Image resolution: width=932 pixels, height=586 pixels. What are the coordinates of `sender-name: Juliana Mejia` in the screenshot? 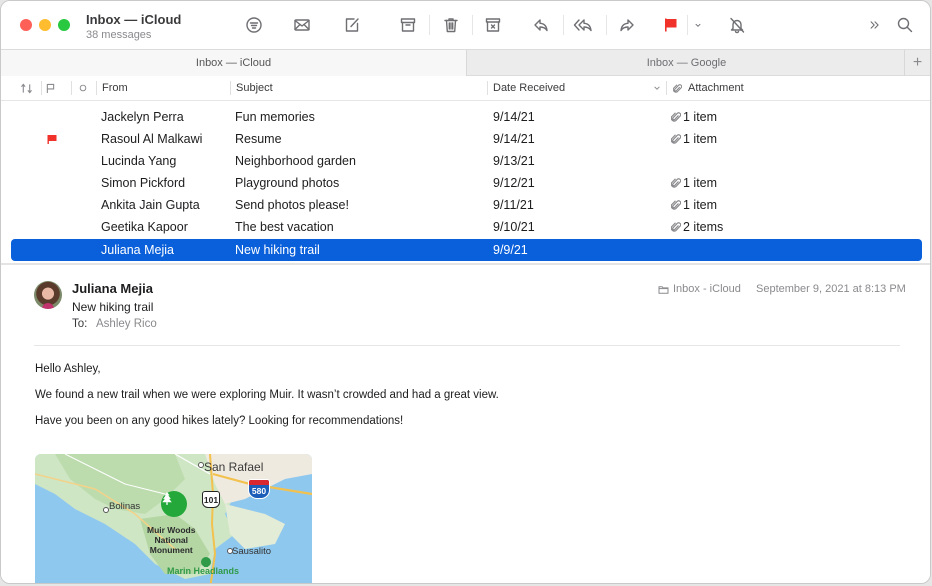 It's located at (112, 288).